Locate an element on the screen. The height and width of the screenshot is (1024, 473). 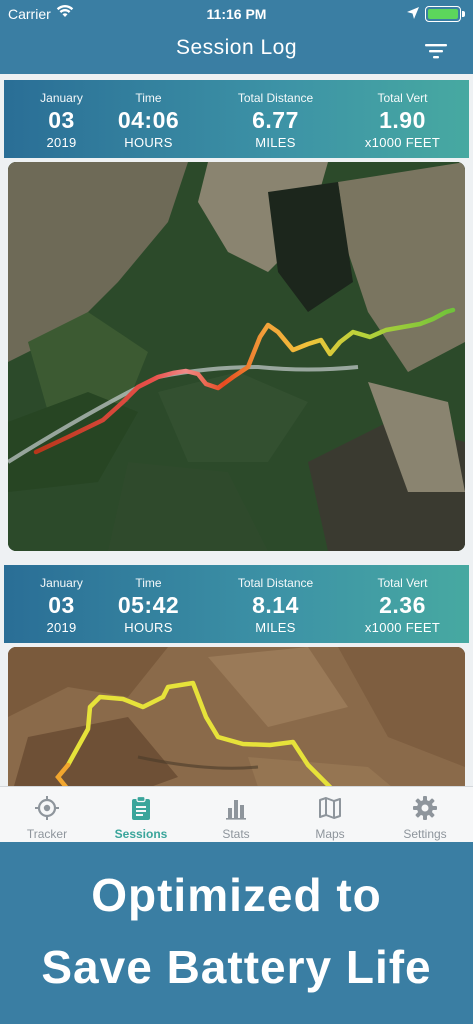
status-bar: Carrier 11:16 PM is located at coordinates (236, 14).